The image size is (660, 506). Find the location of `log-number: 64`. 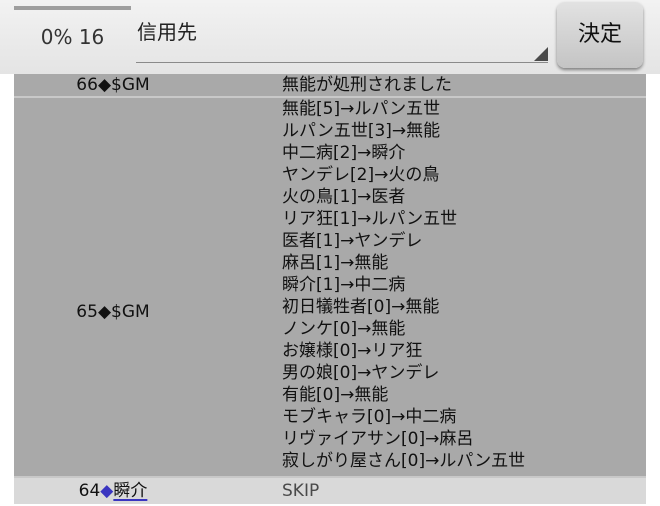

log-number: 64 is located at coordinates (89, 491).